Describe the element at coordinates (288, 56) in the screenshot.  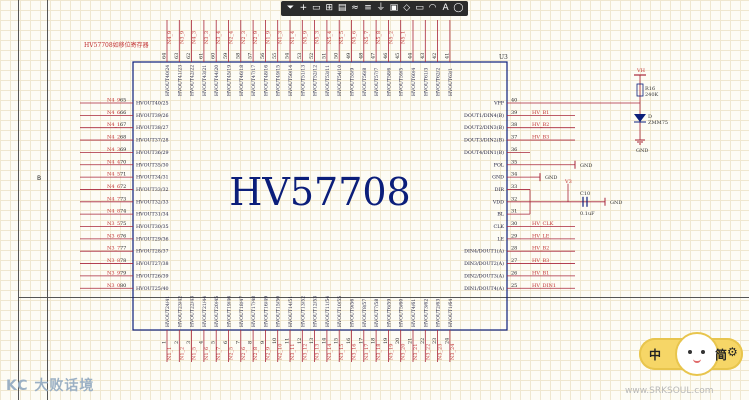
I see `top-pin-number: 54` at that location.